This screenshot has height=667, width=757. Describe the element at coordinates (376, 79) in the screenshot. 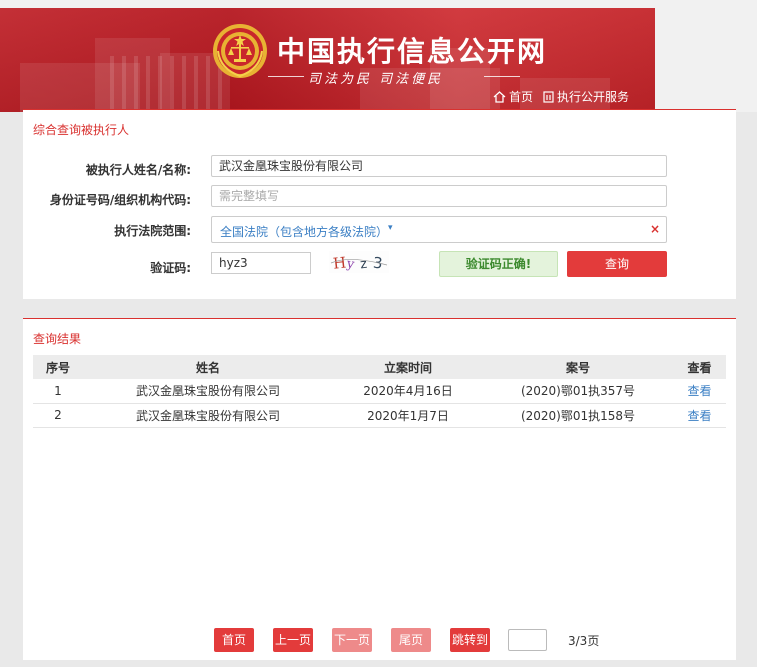

I see `site-slogan: 司法为民 司法便民` at that location.